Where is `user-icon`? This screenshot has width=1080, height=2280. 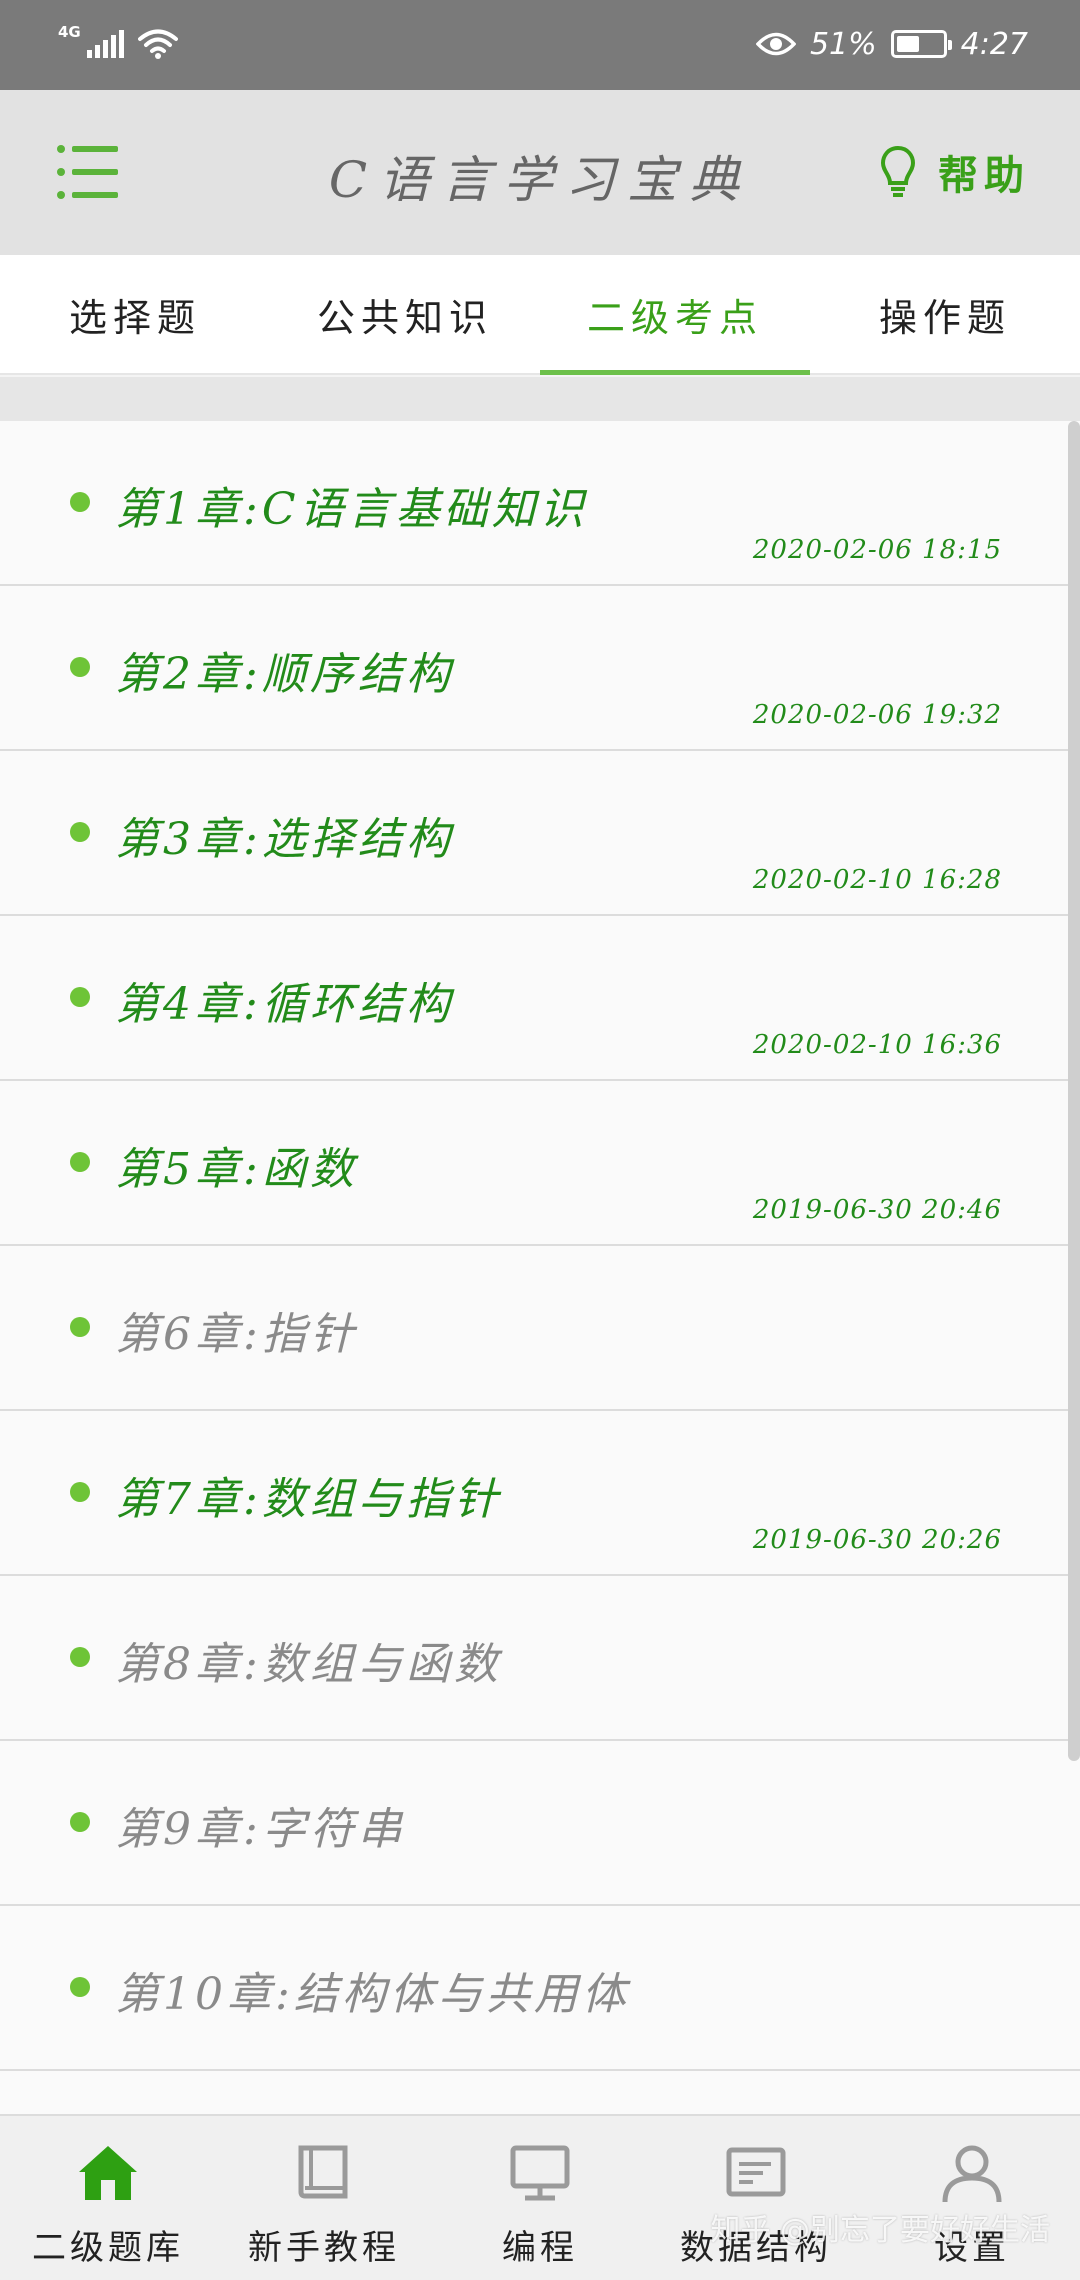 user-icon is located at coordinates (972, 2174).